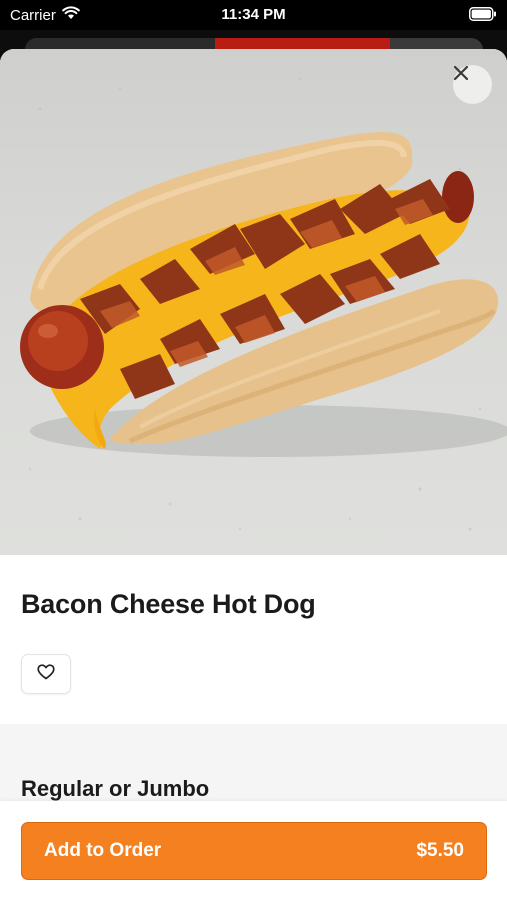  I want to click on battery-icon, so click(483, 16).